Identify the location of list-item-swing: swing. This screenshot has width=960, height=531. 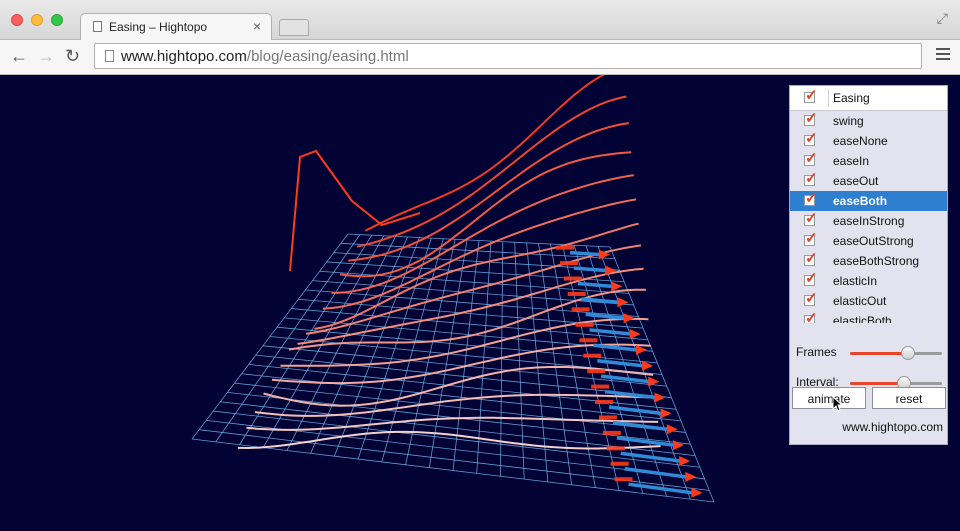
(868, 120).